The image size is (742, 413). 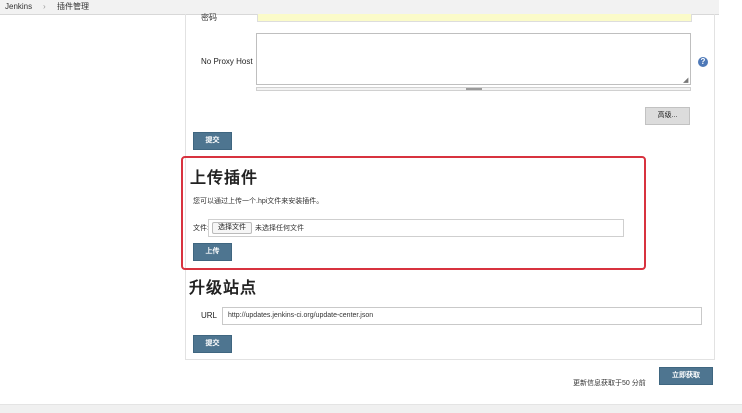 I want to click on resize-handle-icon: ◢, so click(x=685, y=80).